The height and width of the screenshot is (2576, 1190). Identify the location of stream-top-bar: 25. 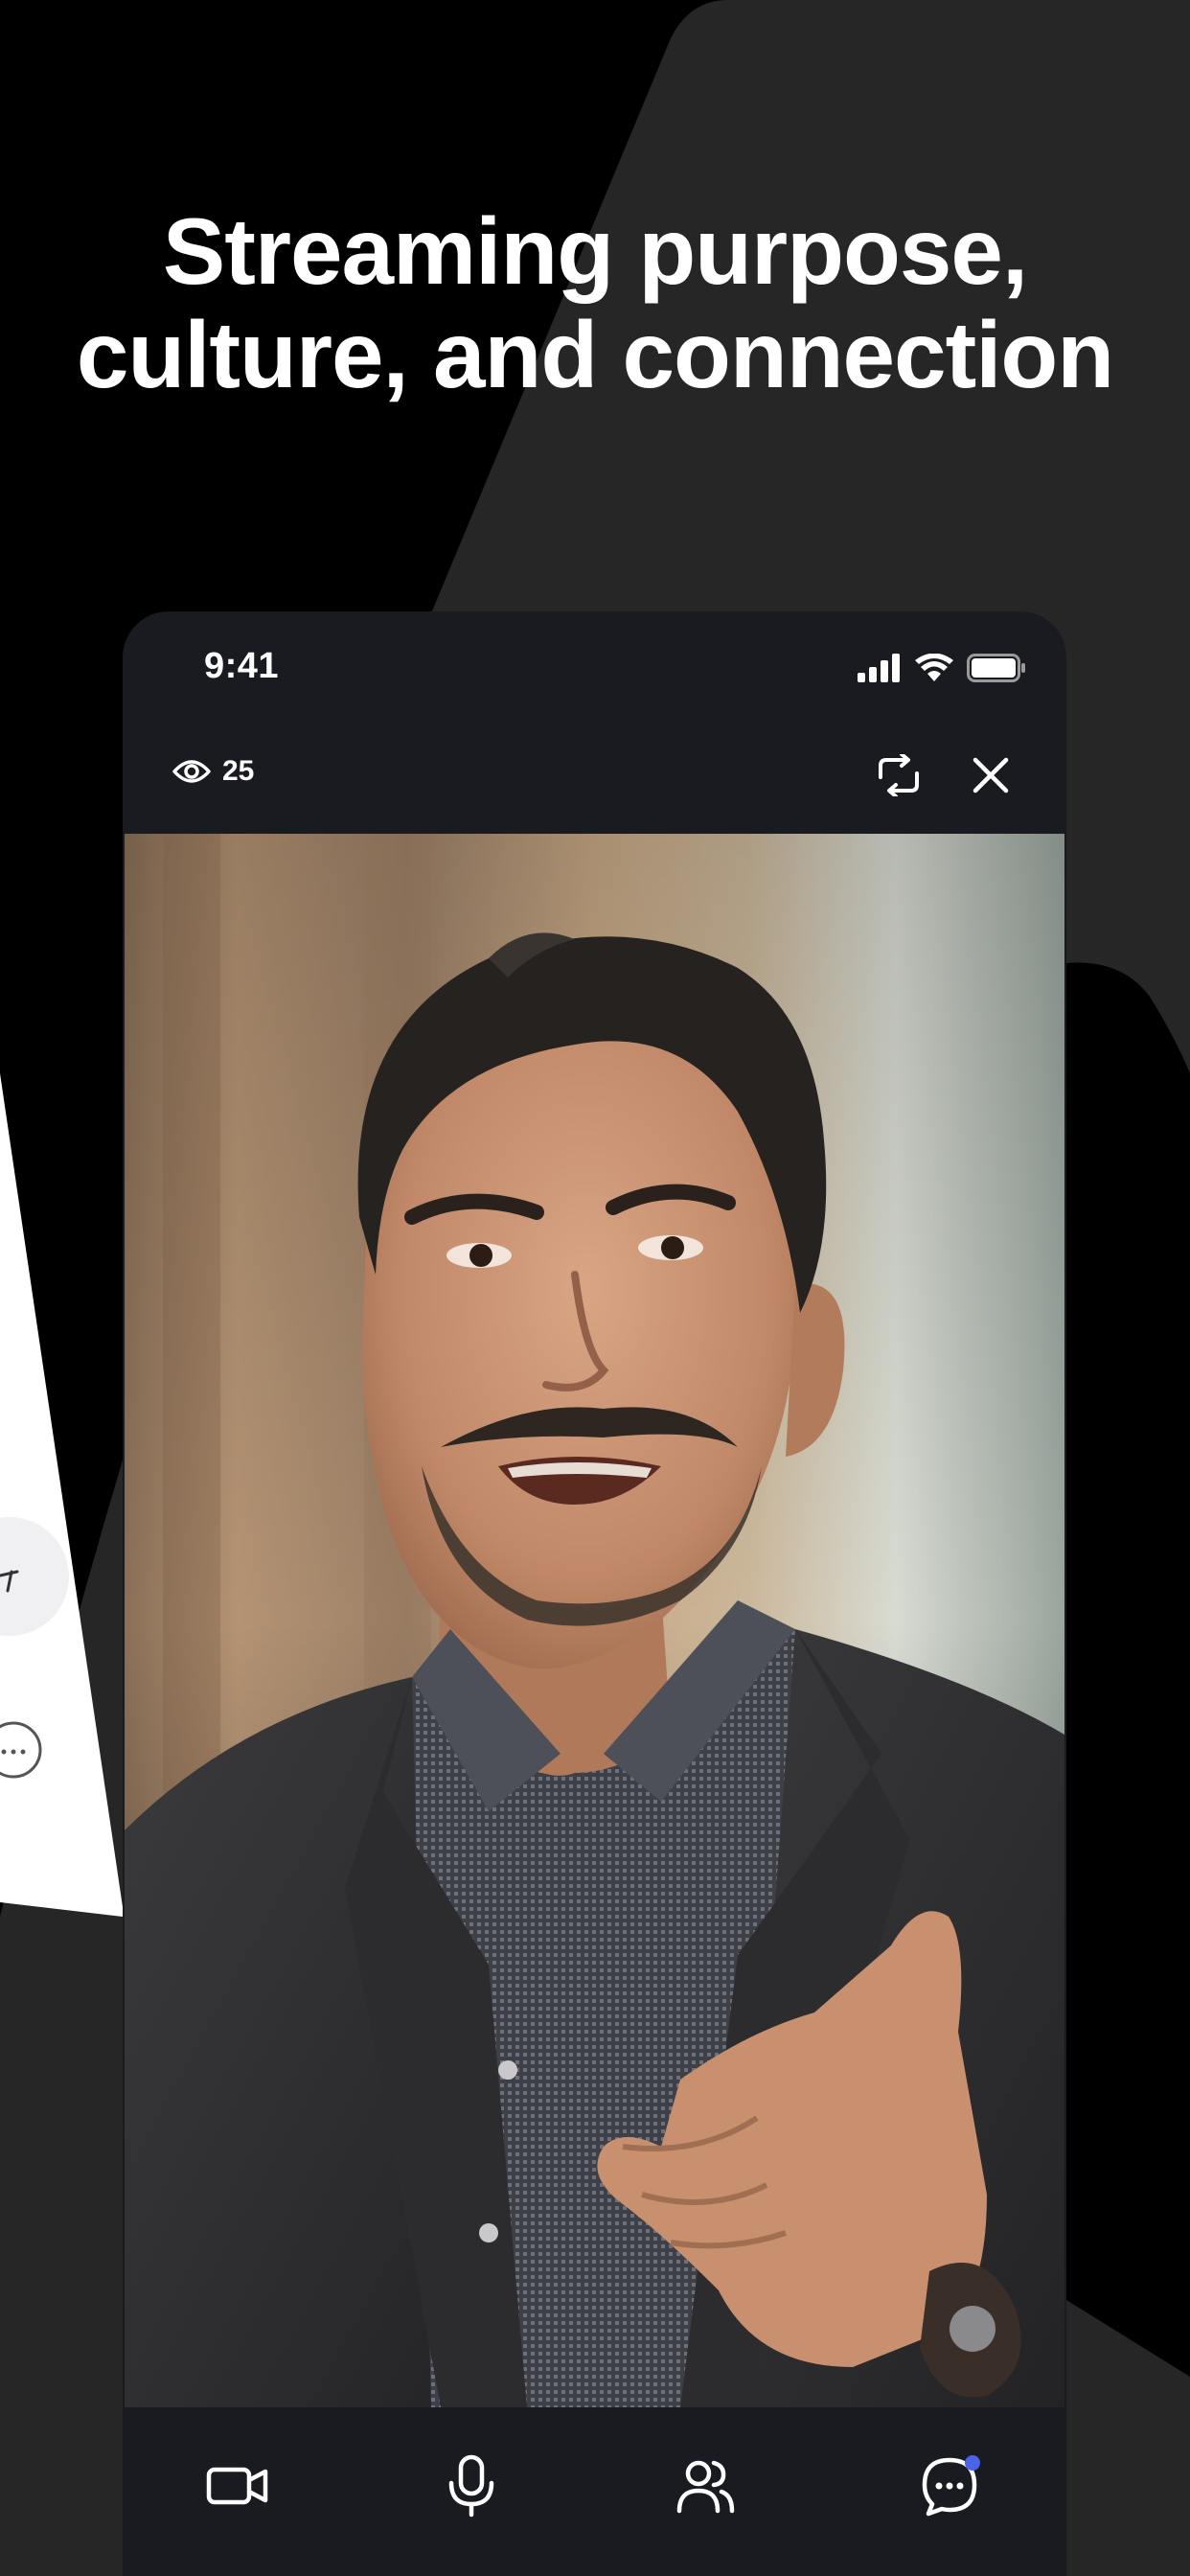
(594, 779).